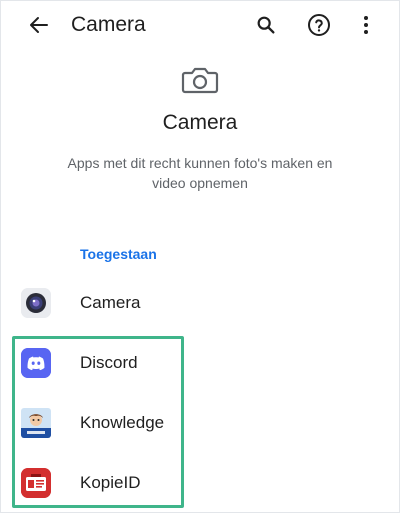 This screenshot has height=513, width=400. I want to click on kopieid-app-icon, so click(36, 483).